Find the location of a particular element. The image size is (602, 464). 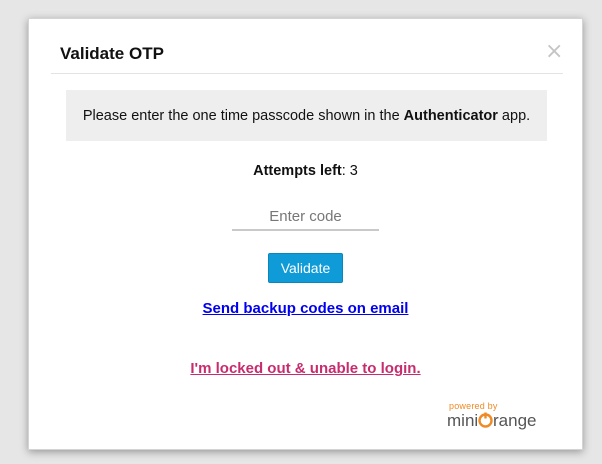

locked-out-row: I'm locked out & unable to login. is located at coordinates (305, 368).